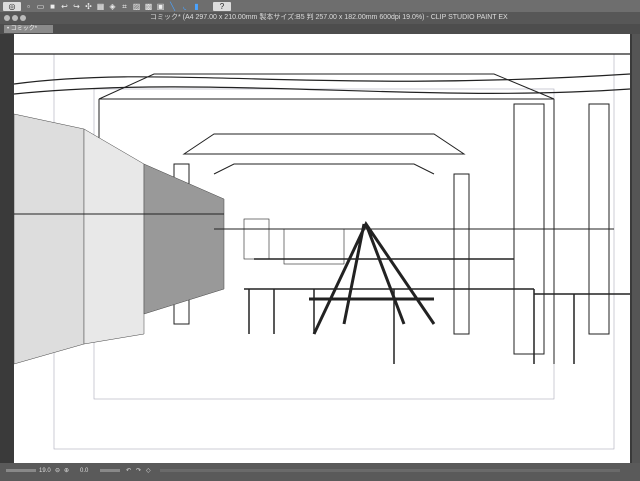 Image resolution: width=640 pixels, height=481 pixels. What do you see at coordinates (100, 6) in the screenshot?
I see `fill-icon: ▦` at bounding box center [100, 6].